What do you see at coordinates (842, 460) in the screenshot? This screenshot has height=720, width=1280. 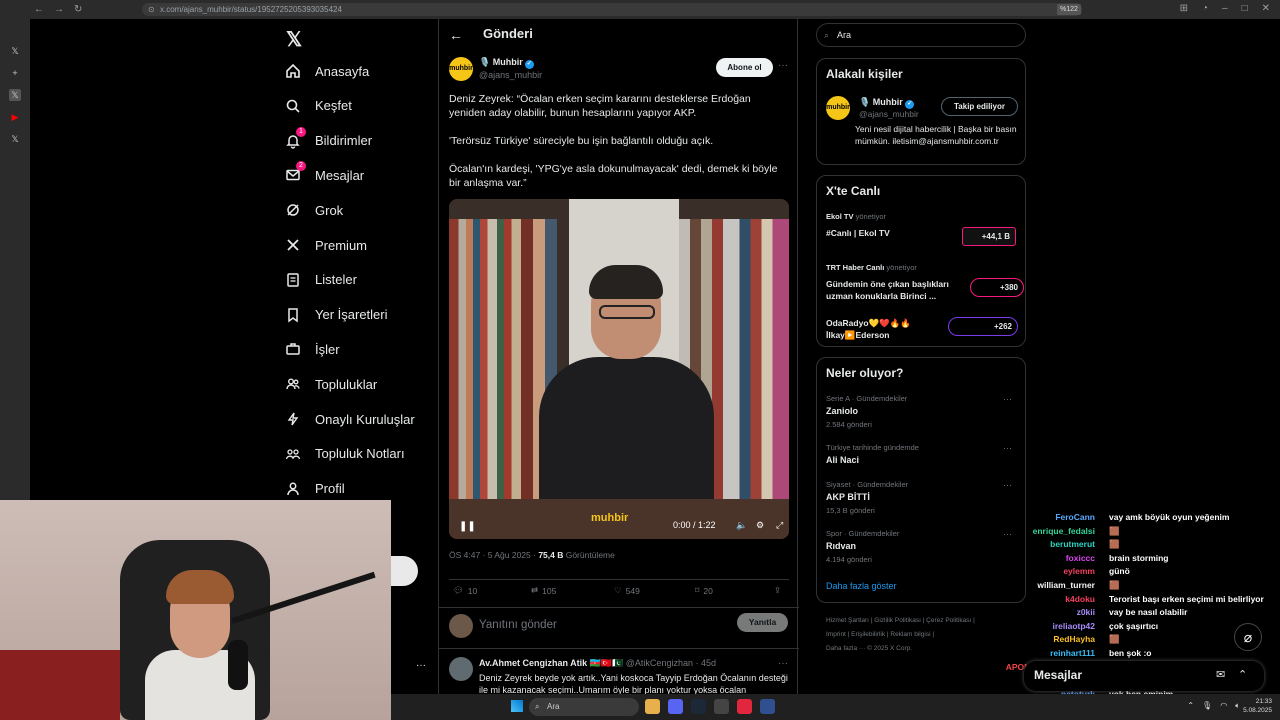 I see `trend-name: Ali Naci` at bounding box center [842, 460].